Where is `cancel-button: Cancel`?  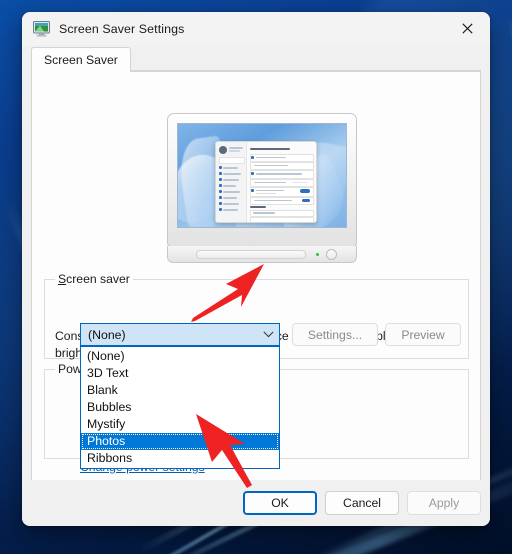
cancel-button: Cancel is located at coordinates (362, 503).